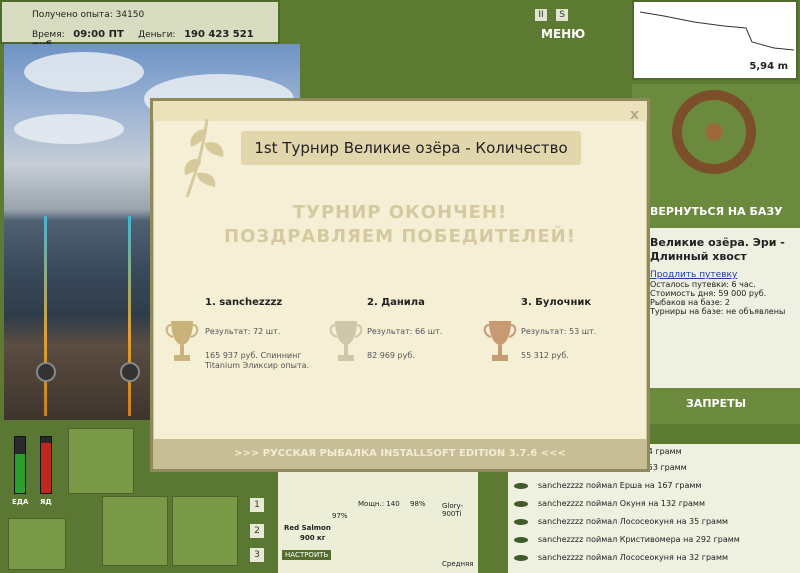 The width and height of the screenshot is (800, 573). I want to click on reel-label: Мощн.: 140, so click(379, 504).